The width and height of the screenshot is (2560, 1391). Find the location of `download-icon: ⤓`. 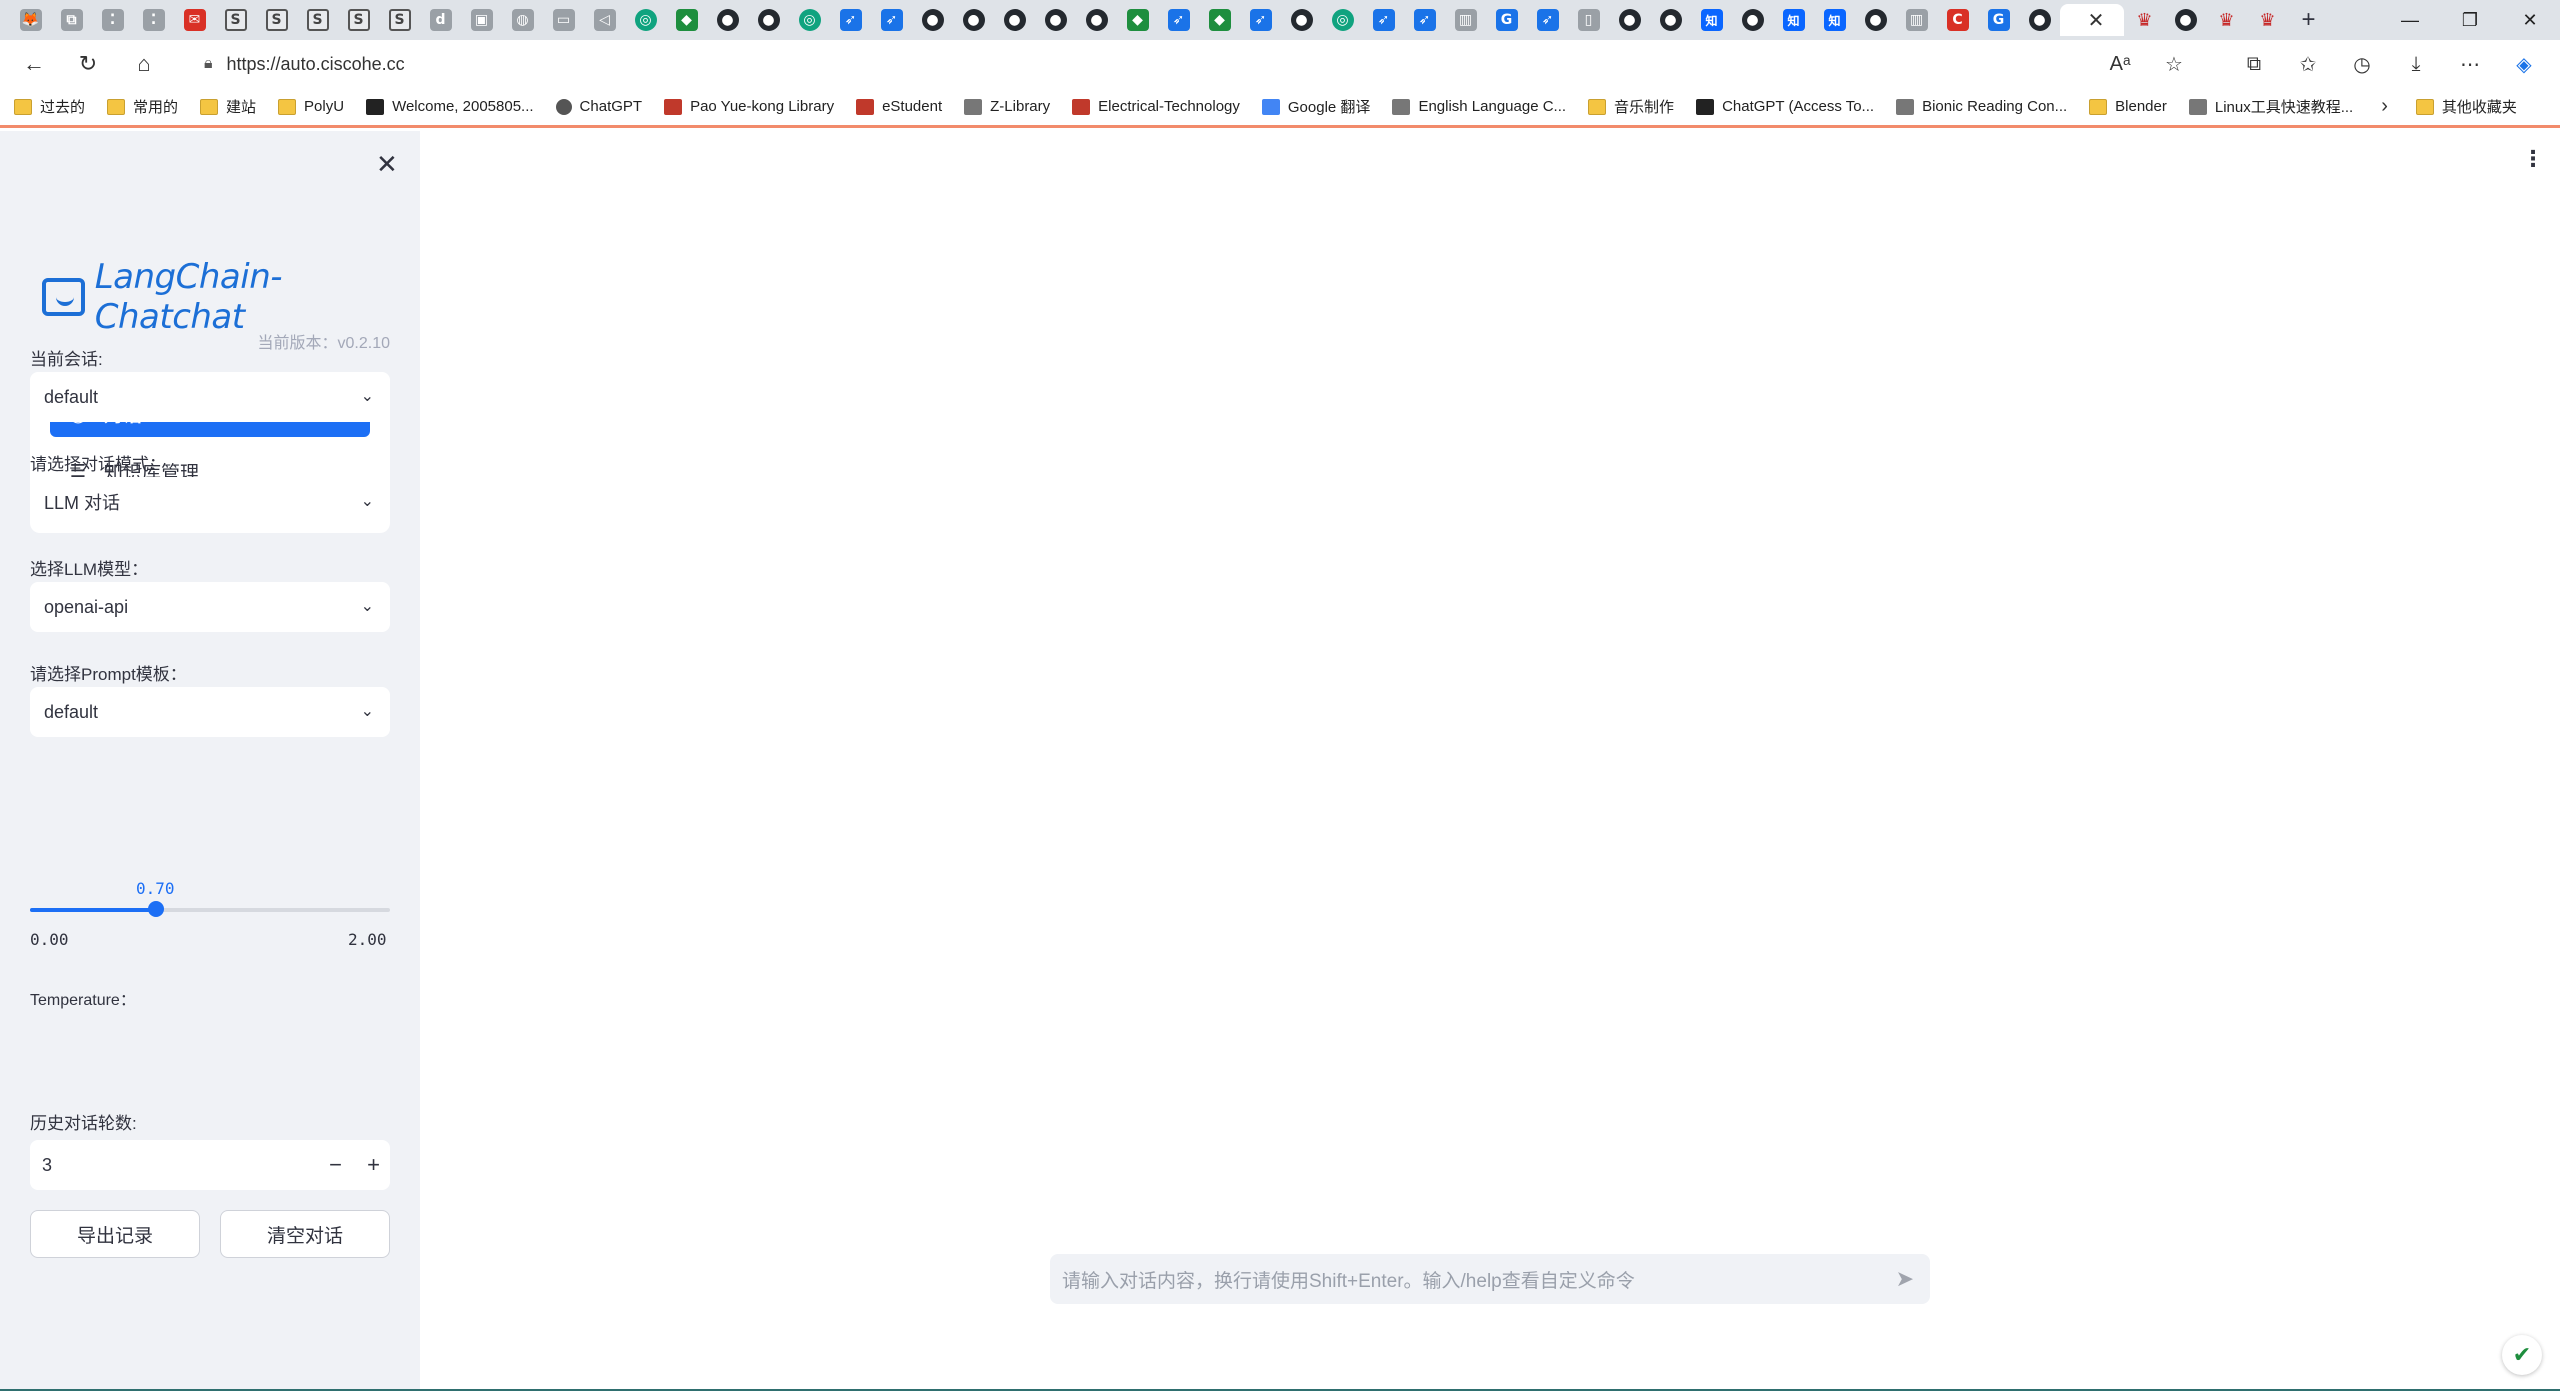

download-icon: ⤓ is located at coordinates (2416, 64).